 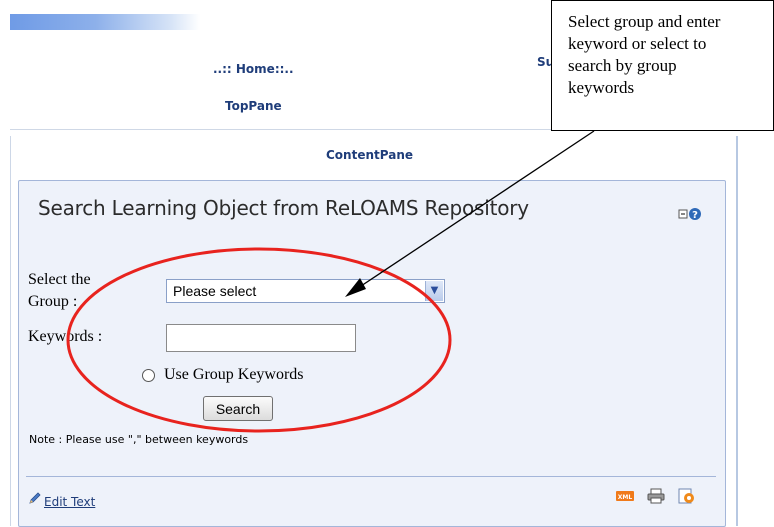 What do you see at coordinates (473, 211) in the screenshot?
I see `annotation-arrow-line` at bounding box center [473, 211].